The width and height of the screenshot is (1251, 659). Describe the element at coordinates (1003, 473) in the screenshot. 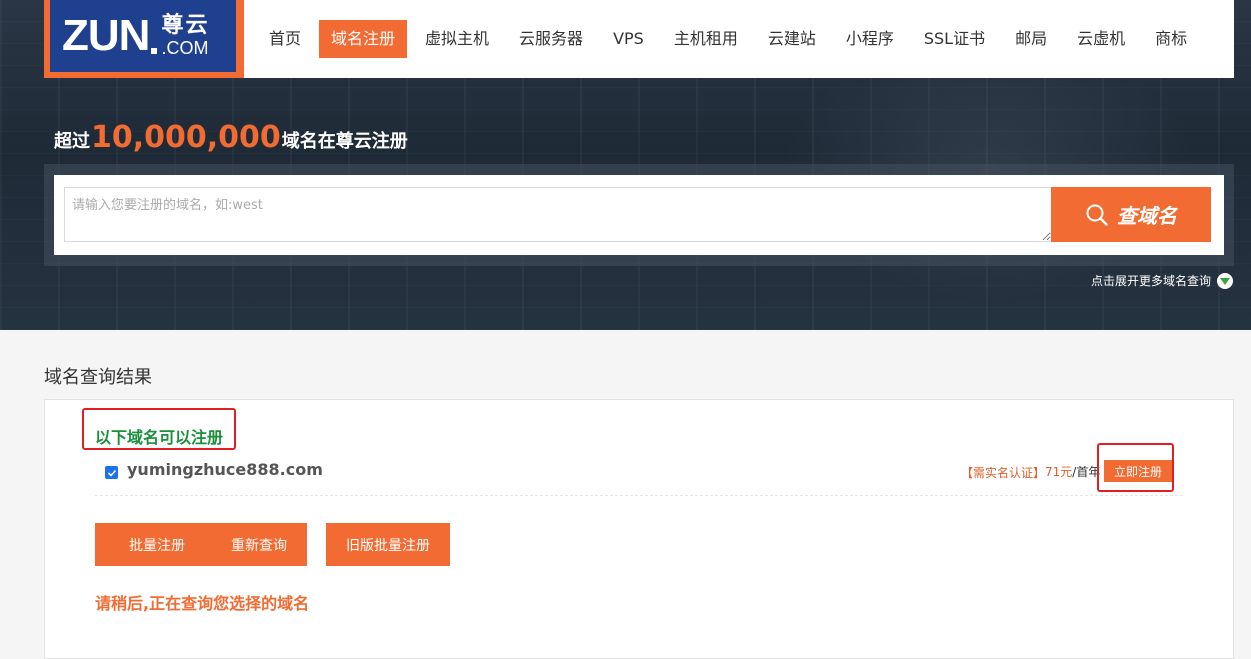

I see `auth-note: 【需实名认证】` at that location.